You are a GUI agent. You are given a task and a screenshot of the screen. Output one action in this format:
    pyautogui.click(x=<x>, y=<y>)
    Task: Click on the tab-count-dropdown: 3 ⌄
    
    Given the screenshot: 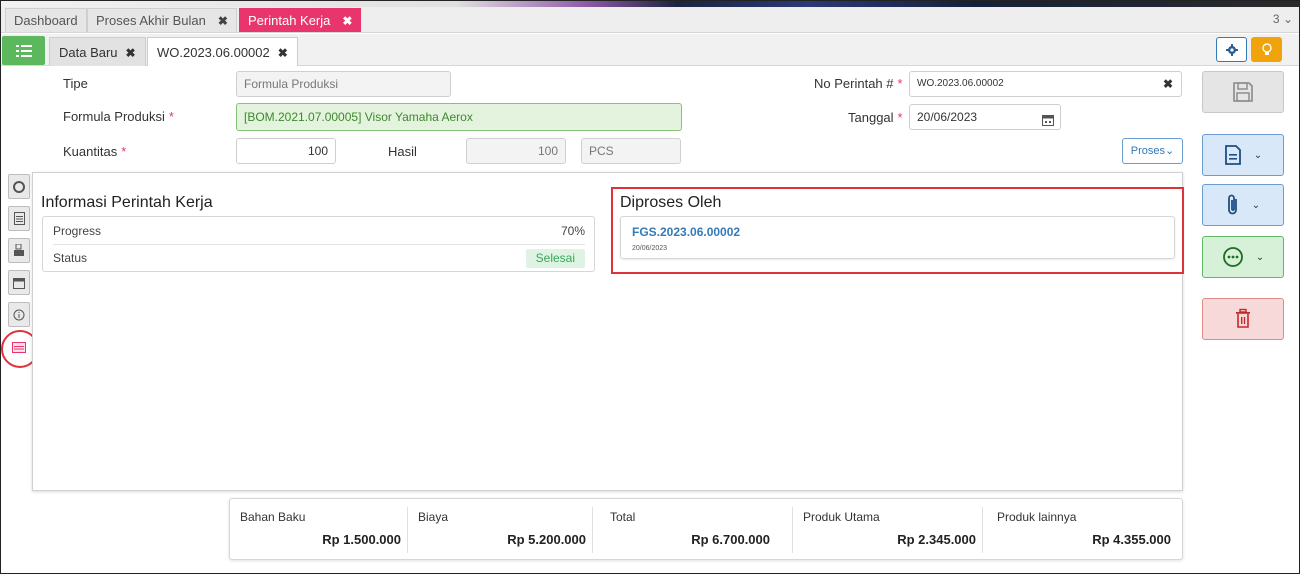 What is the action you would take?
    pyautogui.click(x=1283, y=19)
    